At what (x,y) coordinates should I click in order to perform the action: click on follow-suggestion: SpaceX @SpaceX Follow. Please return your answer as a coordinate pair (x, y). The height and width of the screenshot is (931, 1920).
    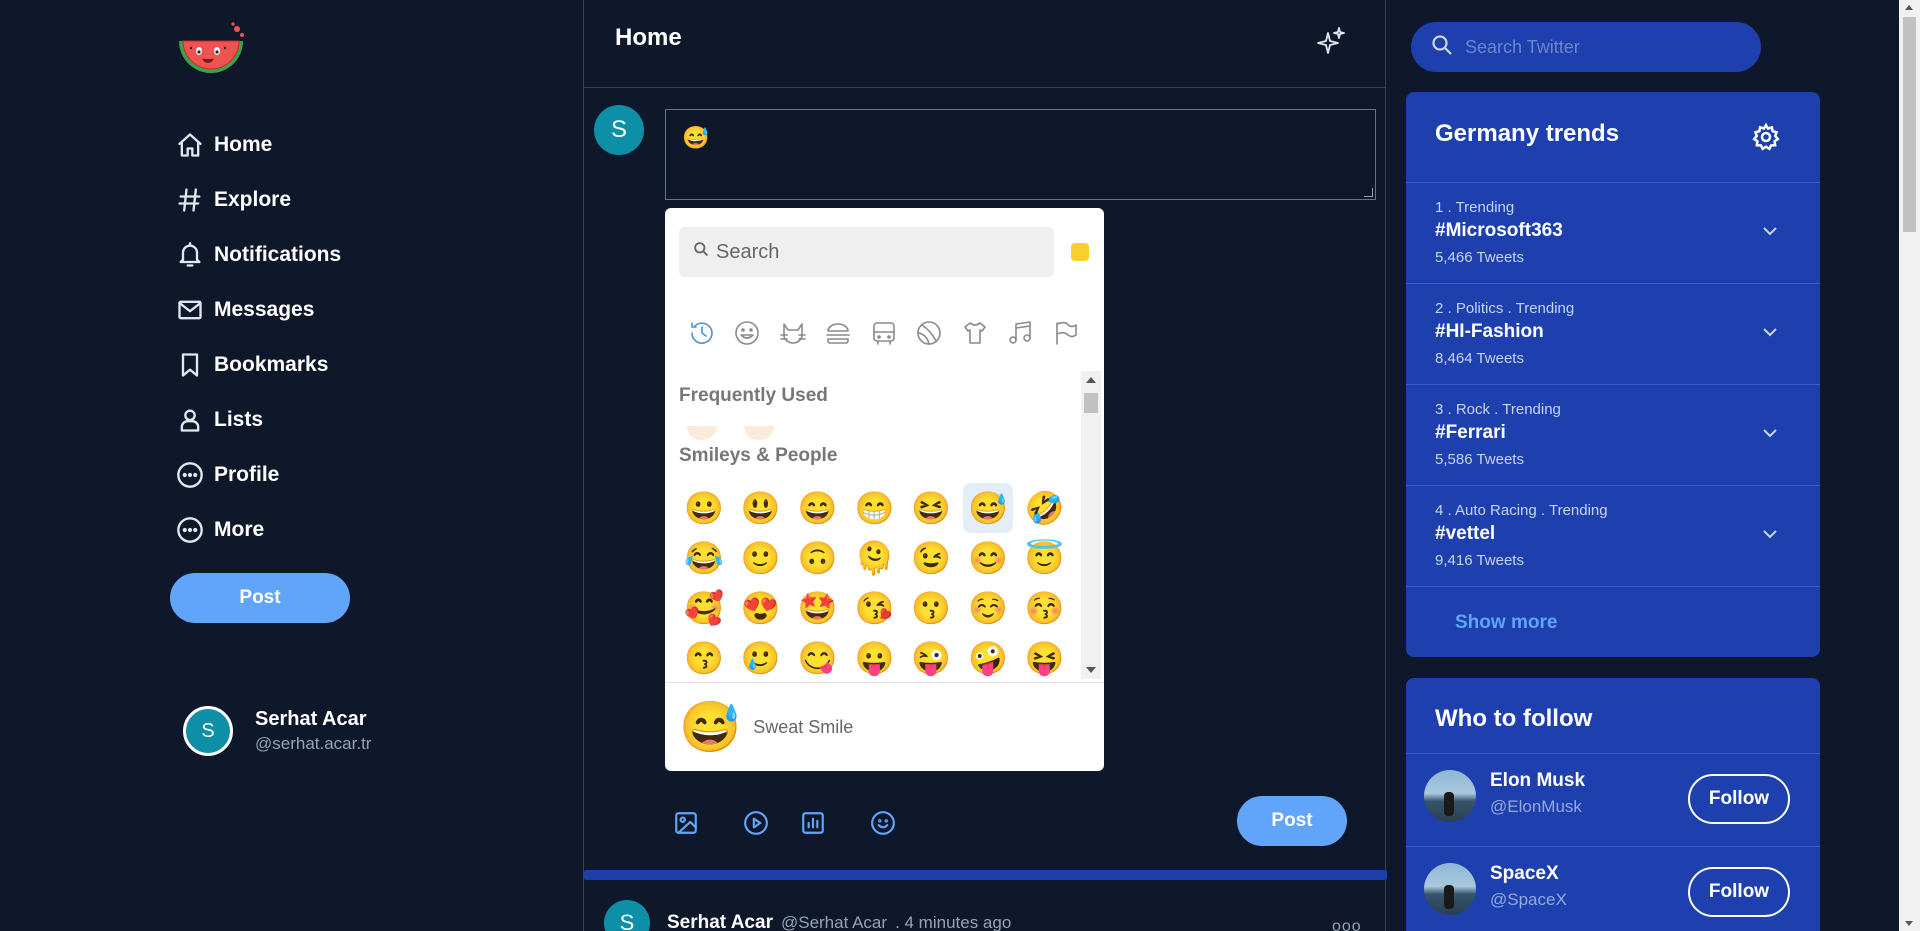
    Looking at the image, I should click on (1613, 888).